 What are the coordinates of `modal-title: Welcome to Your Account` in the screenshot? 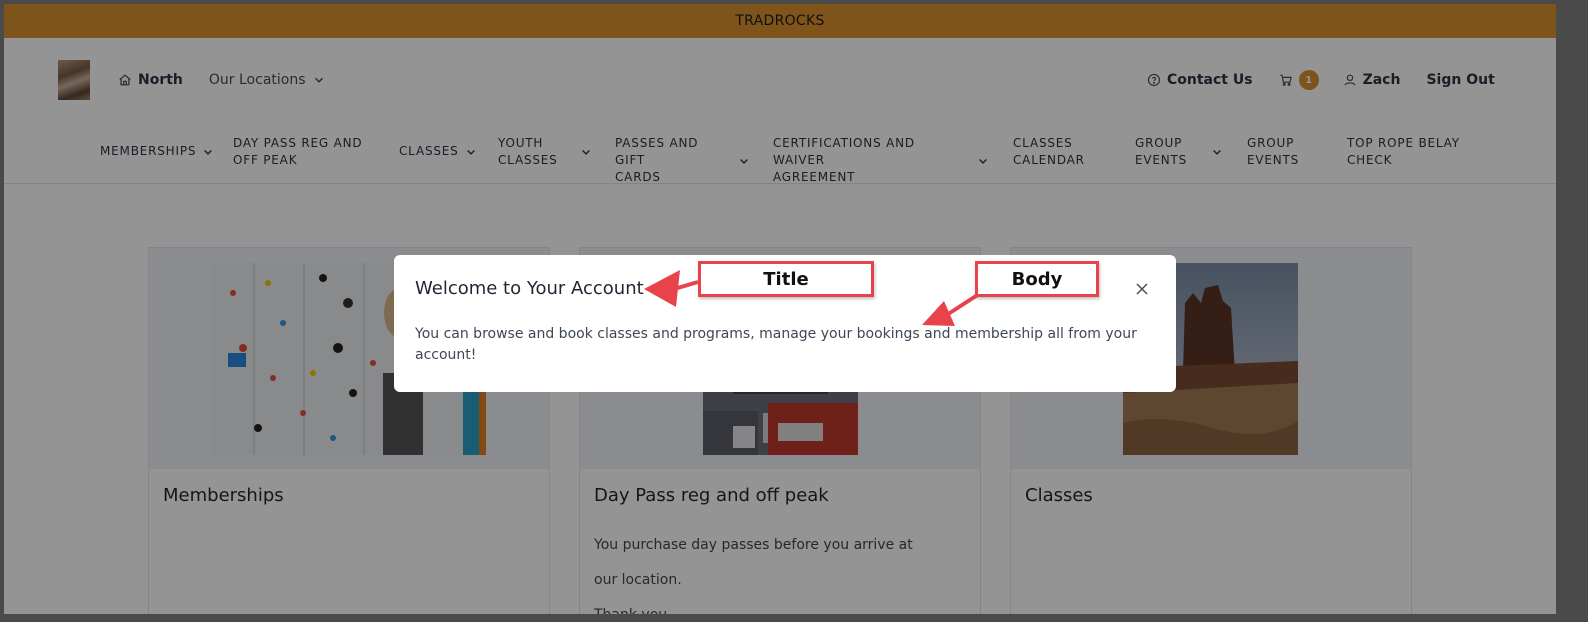 It's located at (529, 288).